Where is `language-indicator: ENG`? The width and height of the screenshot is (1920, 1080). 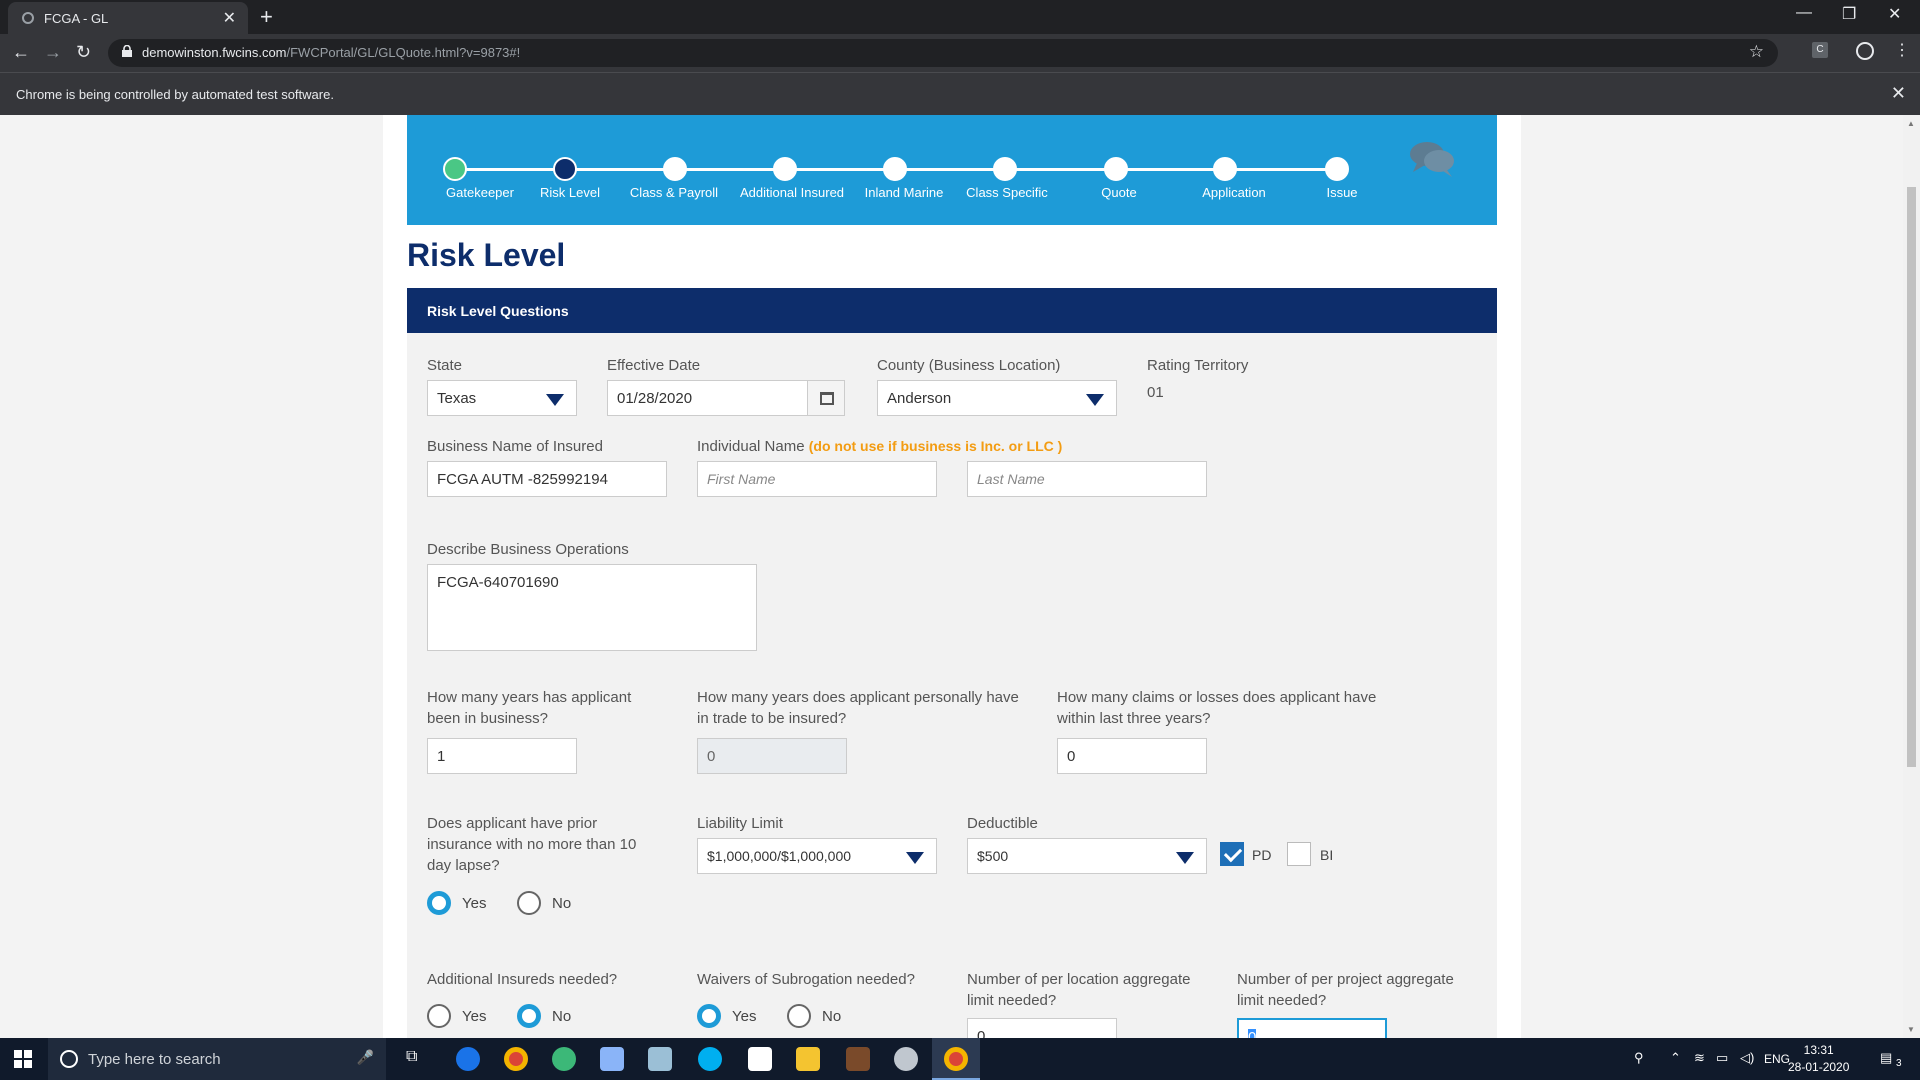
language-indicator: ENG is located at coordinates (1777, 1059).